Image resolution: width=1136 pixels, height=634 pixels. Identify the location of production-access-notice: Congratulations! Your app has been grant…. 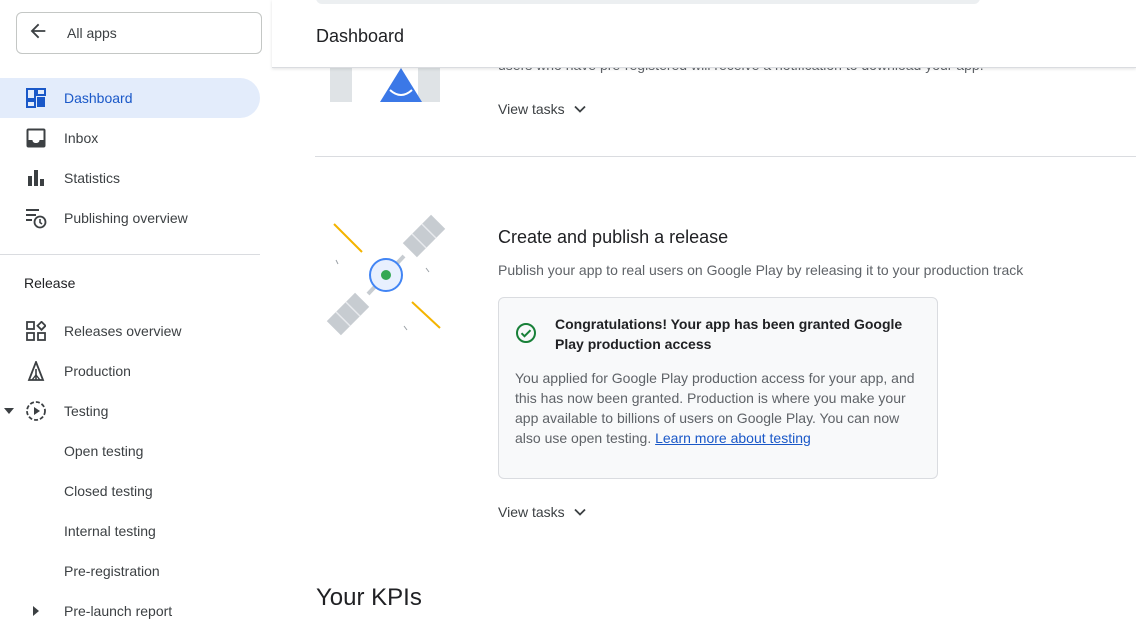
(718, 388).